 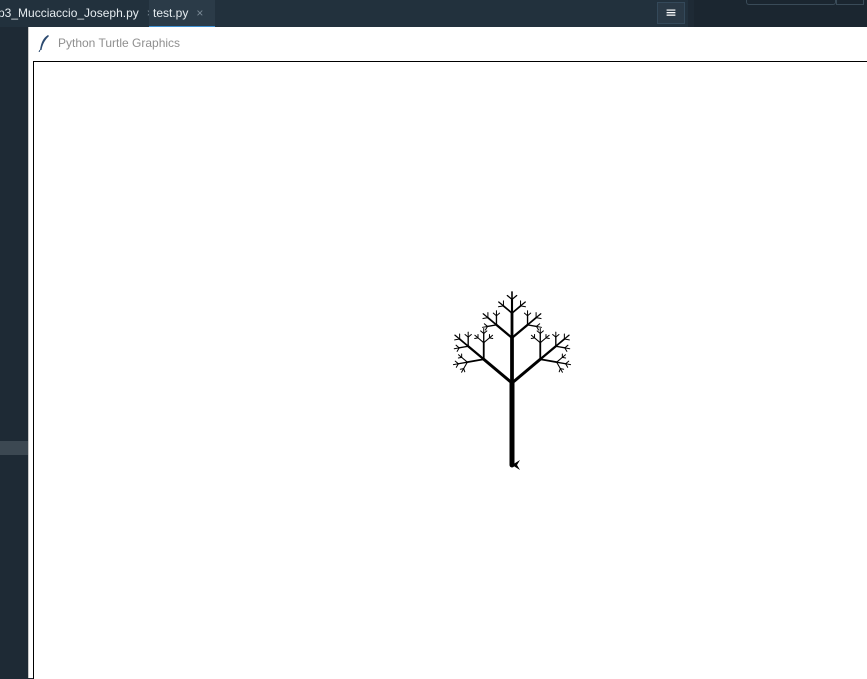 I want to click on editor-gutter, so click(x=14, y=352).